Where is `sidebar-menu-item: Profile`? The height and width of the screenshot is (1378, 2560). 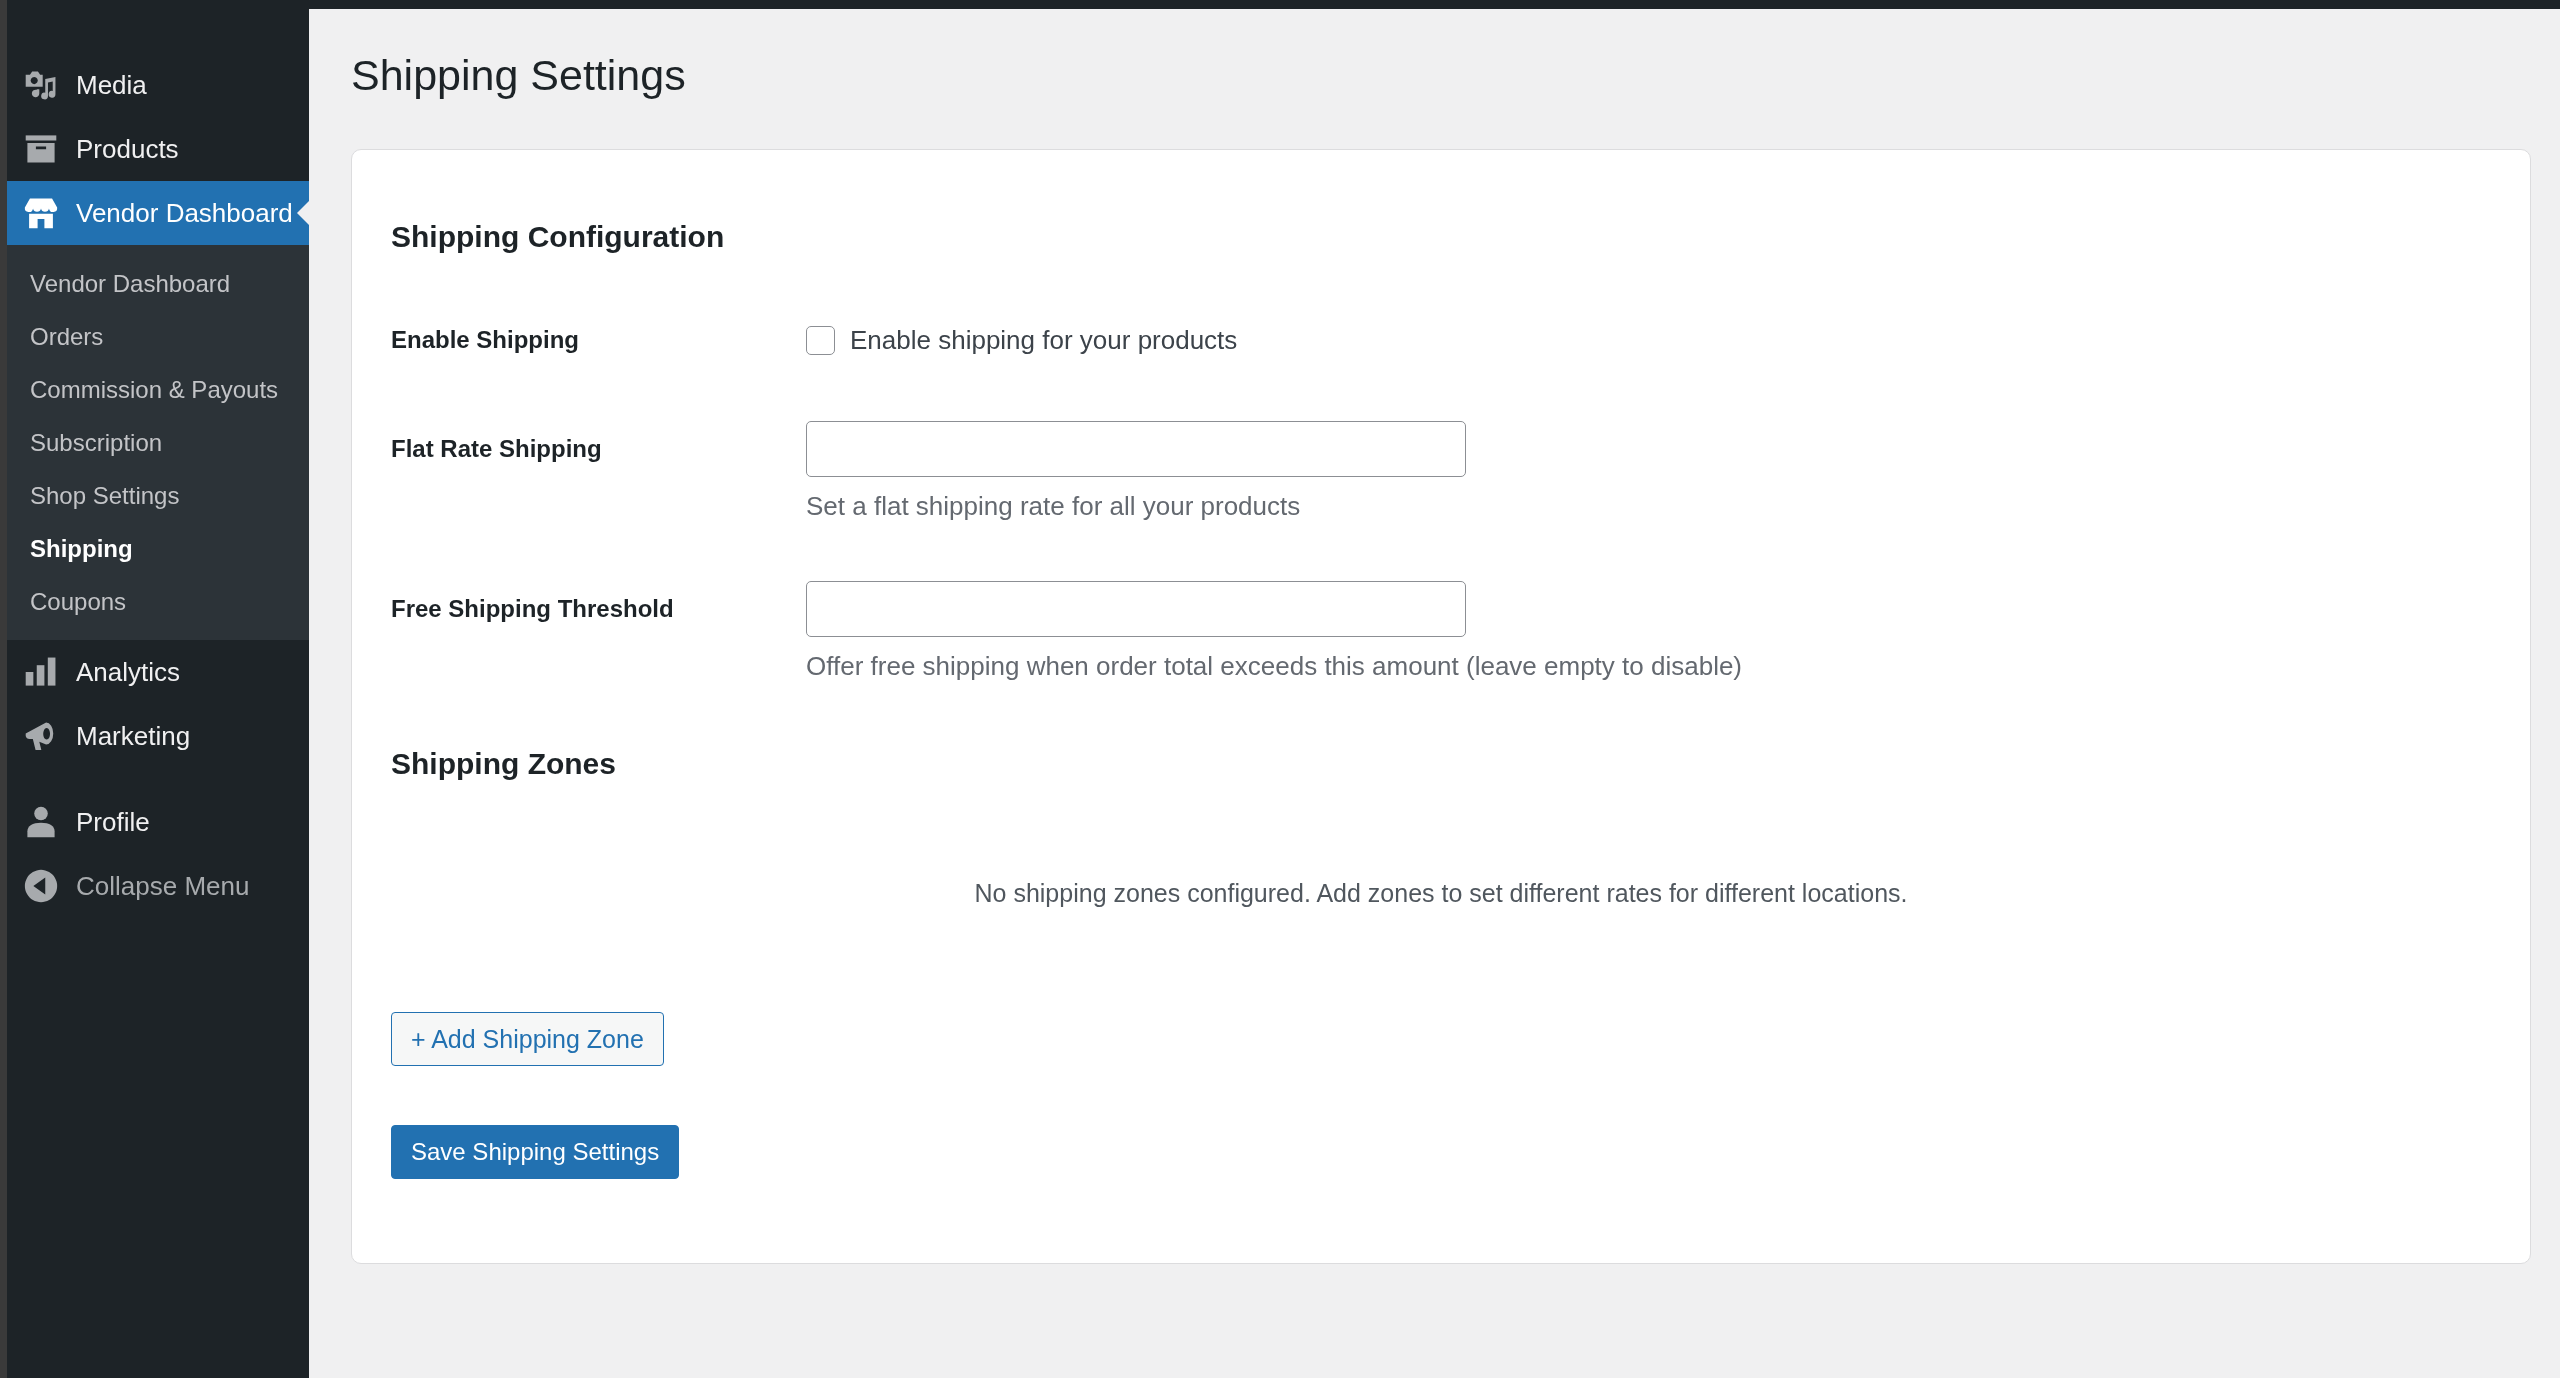
sidebar-menu-item: Profile is located at coordinates (158, 822).